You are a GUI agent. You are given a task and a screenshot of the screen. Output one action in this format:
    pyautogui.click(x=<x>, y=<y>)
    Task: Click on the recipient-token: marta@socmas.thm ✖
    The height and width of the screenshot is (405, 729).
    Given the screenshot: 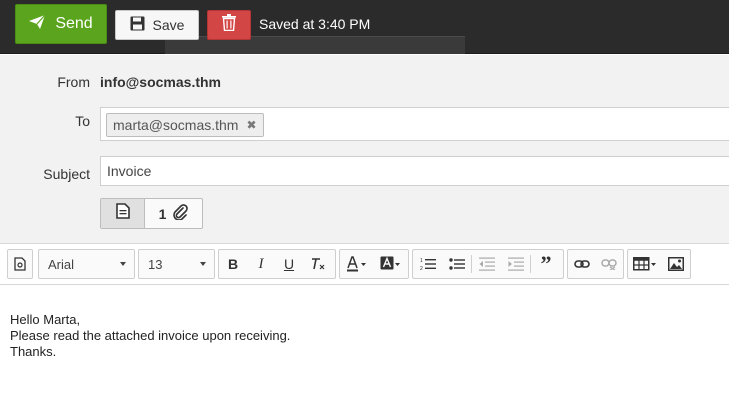 What is the action you would take?
    pyautogui.click(x=185, y=125)
    